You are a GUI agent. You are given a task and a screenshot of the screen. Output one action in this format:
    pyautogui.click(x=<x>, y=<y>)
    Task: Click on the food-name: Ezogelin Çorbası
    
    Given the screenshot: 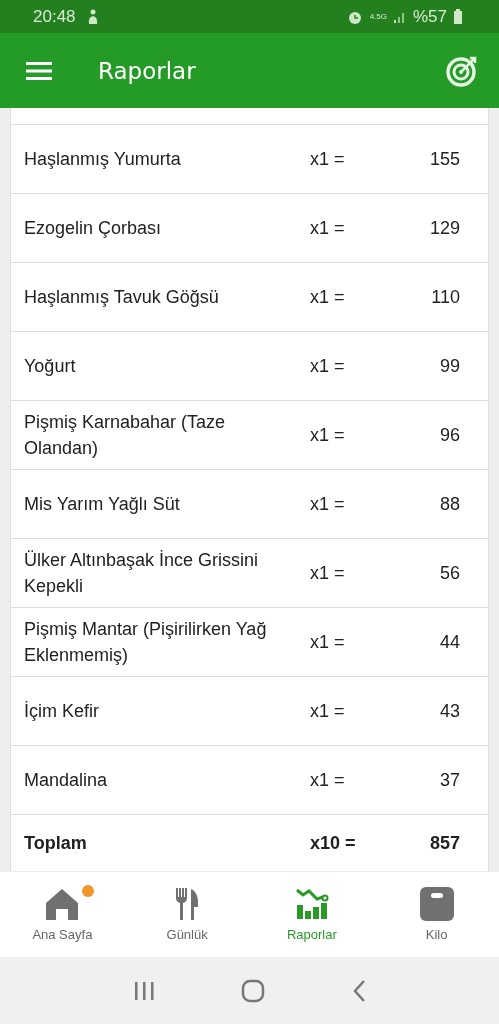 What is the action you would take?
    pyautogui.click(x=93, y=228)
    